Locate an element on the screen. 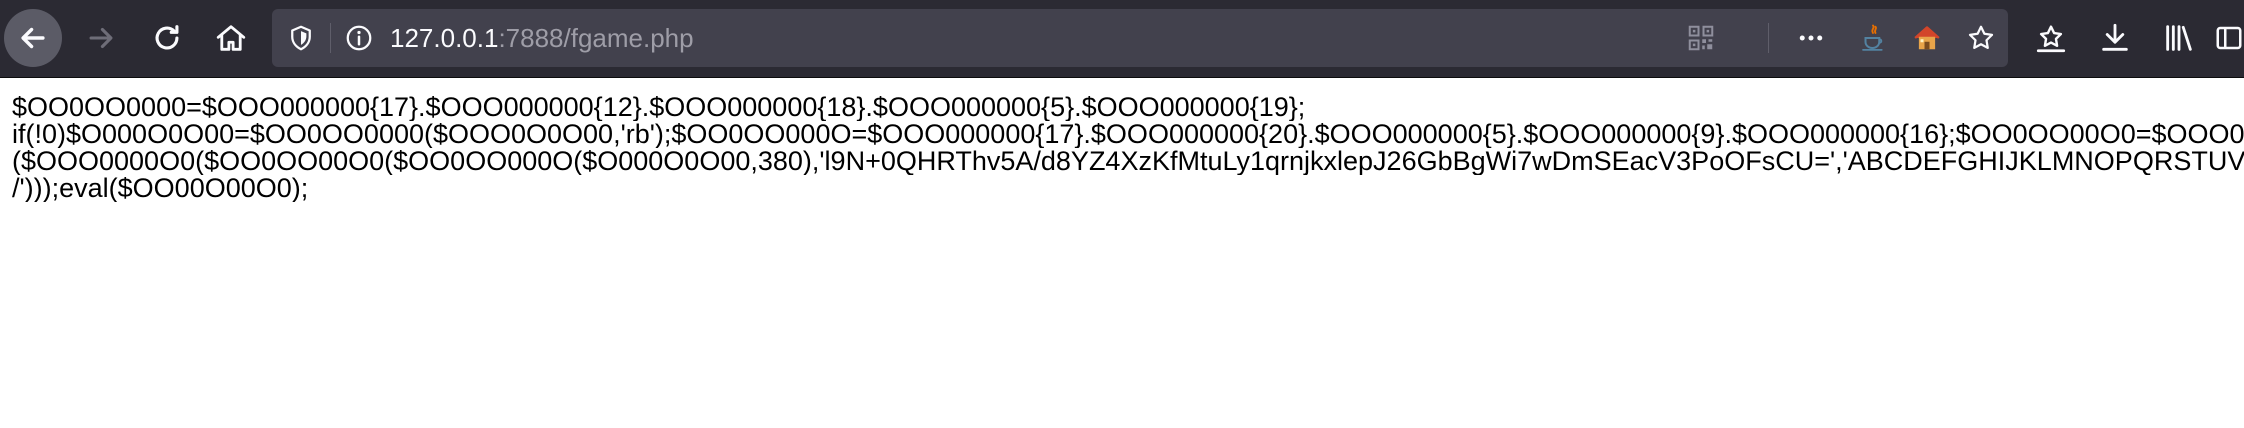 The height and width of the screenshot is (428, 2244). sidebar-icon is located at coordinates (2229, 38).